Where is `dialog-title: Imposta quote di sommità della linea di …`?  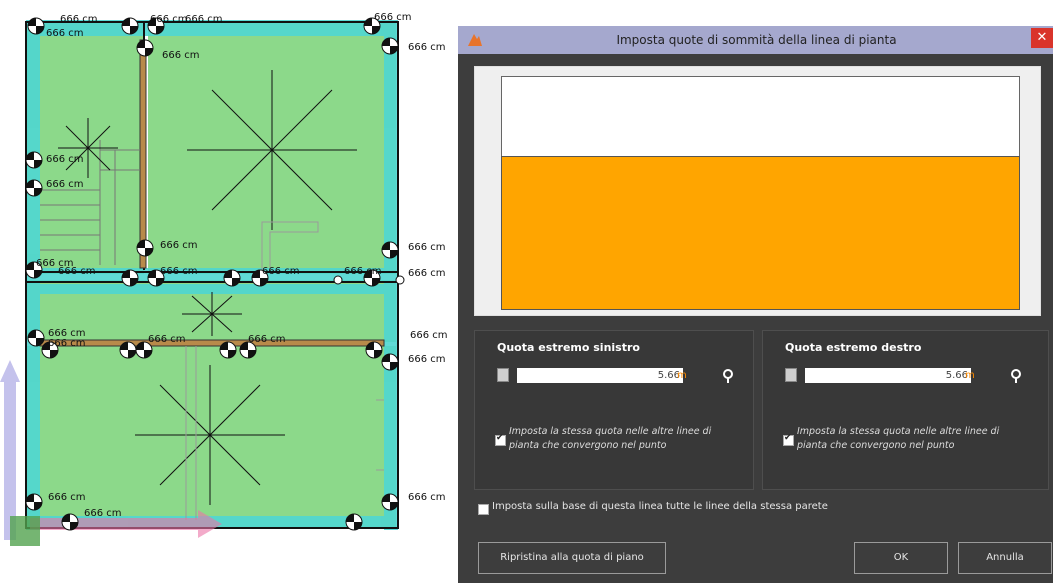 dialog-title: Imposta quote di sommità della linea di … is located at coordinates (756, 40).